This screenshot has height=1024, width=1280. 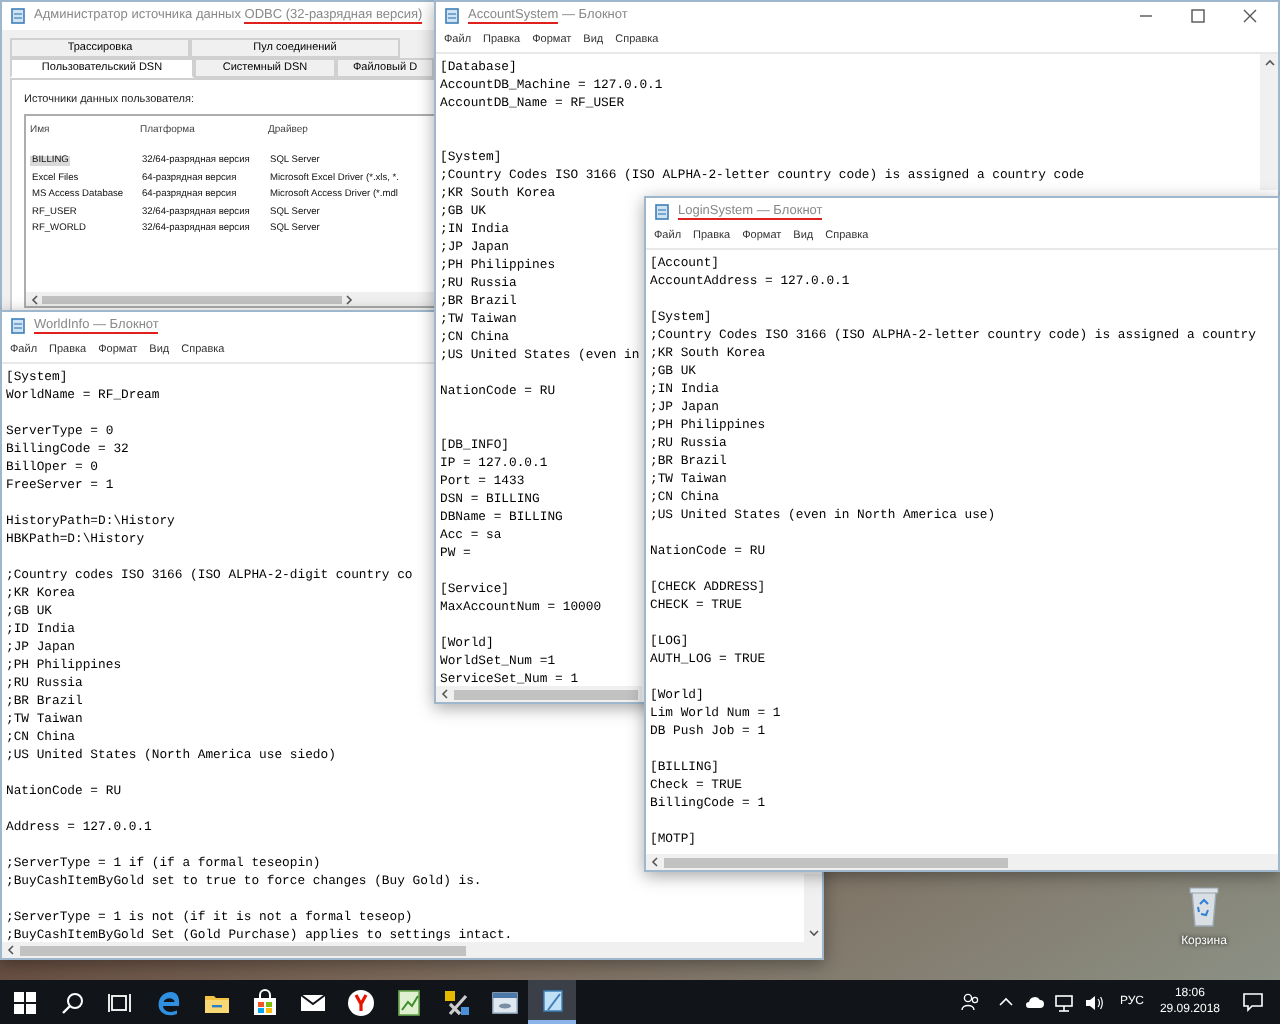 What do you see at coordinates (350, 299) in the screenshot?
I see `scroll-right-icon` at bounding box center [350, 299].